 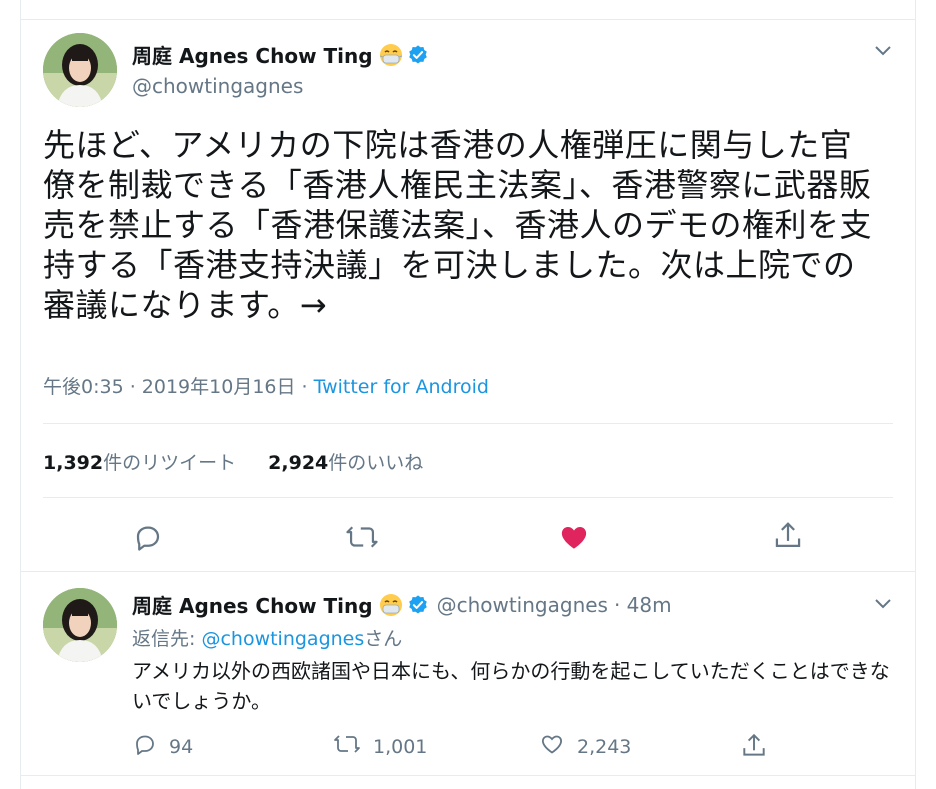 I want to click on author-handle: @chowtingagnes, so click(x=217, y=86).